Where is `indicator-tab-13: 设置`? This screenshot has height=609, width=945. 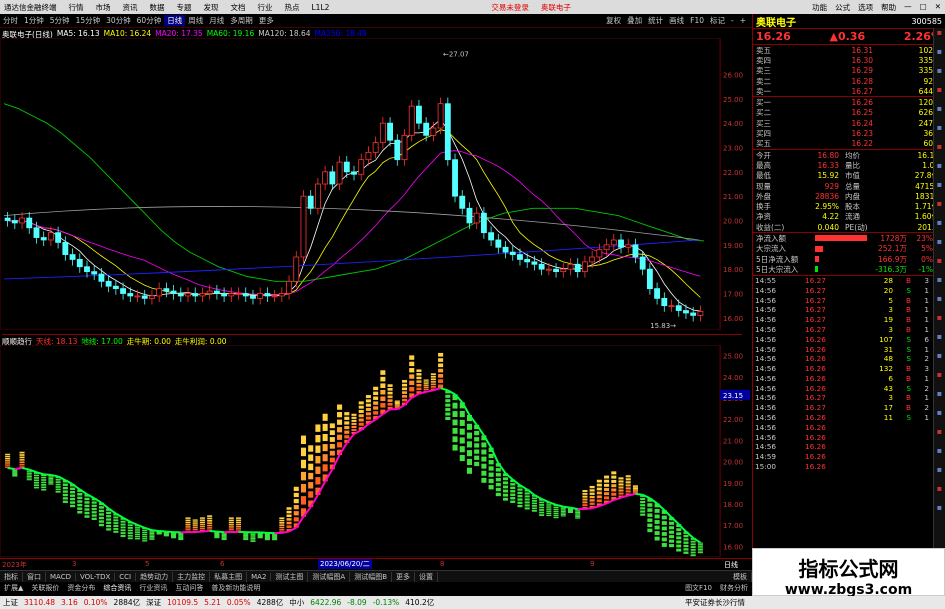 indicator-tab-13: 设置 is located at coordinates (427, 576).